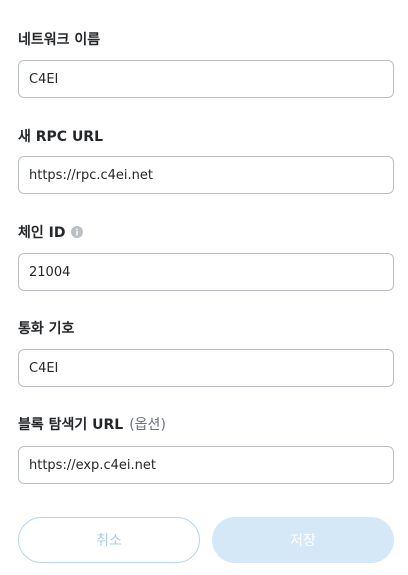  I want to click on block-explorer-label-row: 블록 탐색기 URL (옵션), so click(206, 424).